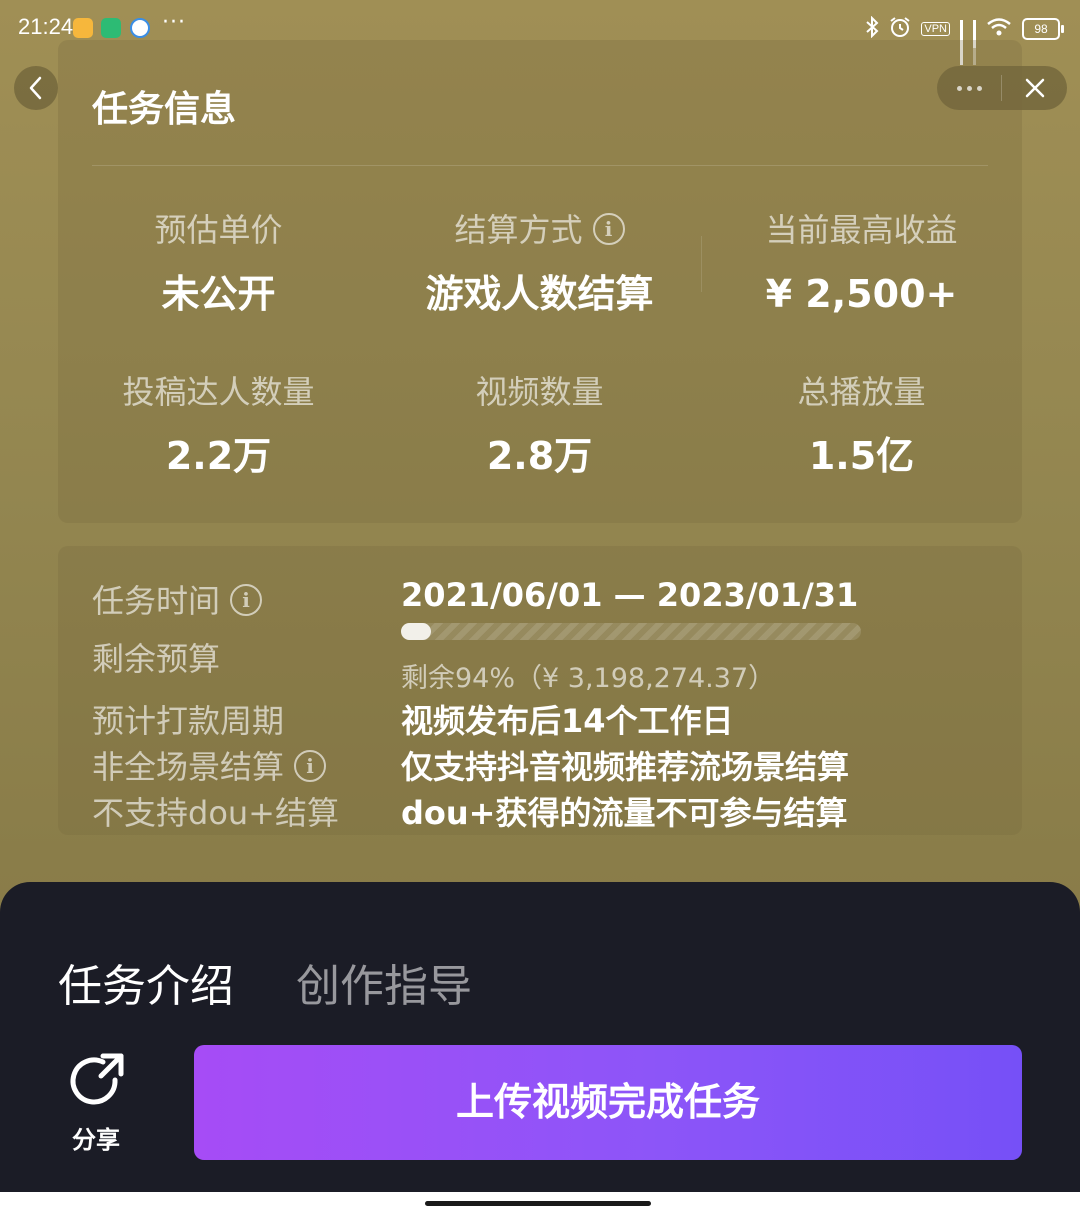  Describe the element at coordinates (156, 659) in the screenshot. I see `remaining-budget-label: 剩余预算` at that location.